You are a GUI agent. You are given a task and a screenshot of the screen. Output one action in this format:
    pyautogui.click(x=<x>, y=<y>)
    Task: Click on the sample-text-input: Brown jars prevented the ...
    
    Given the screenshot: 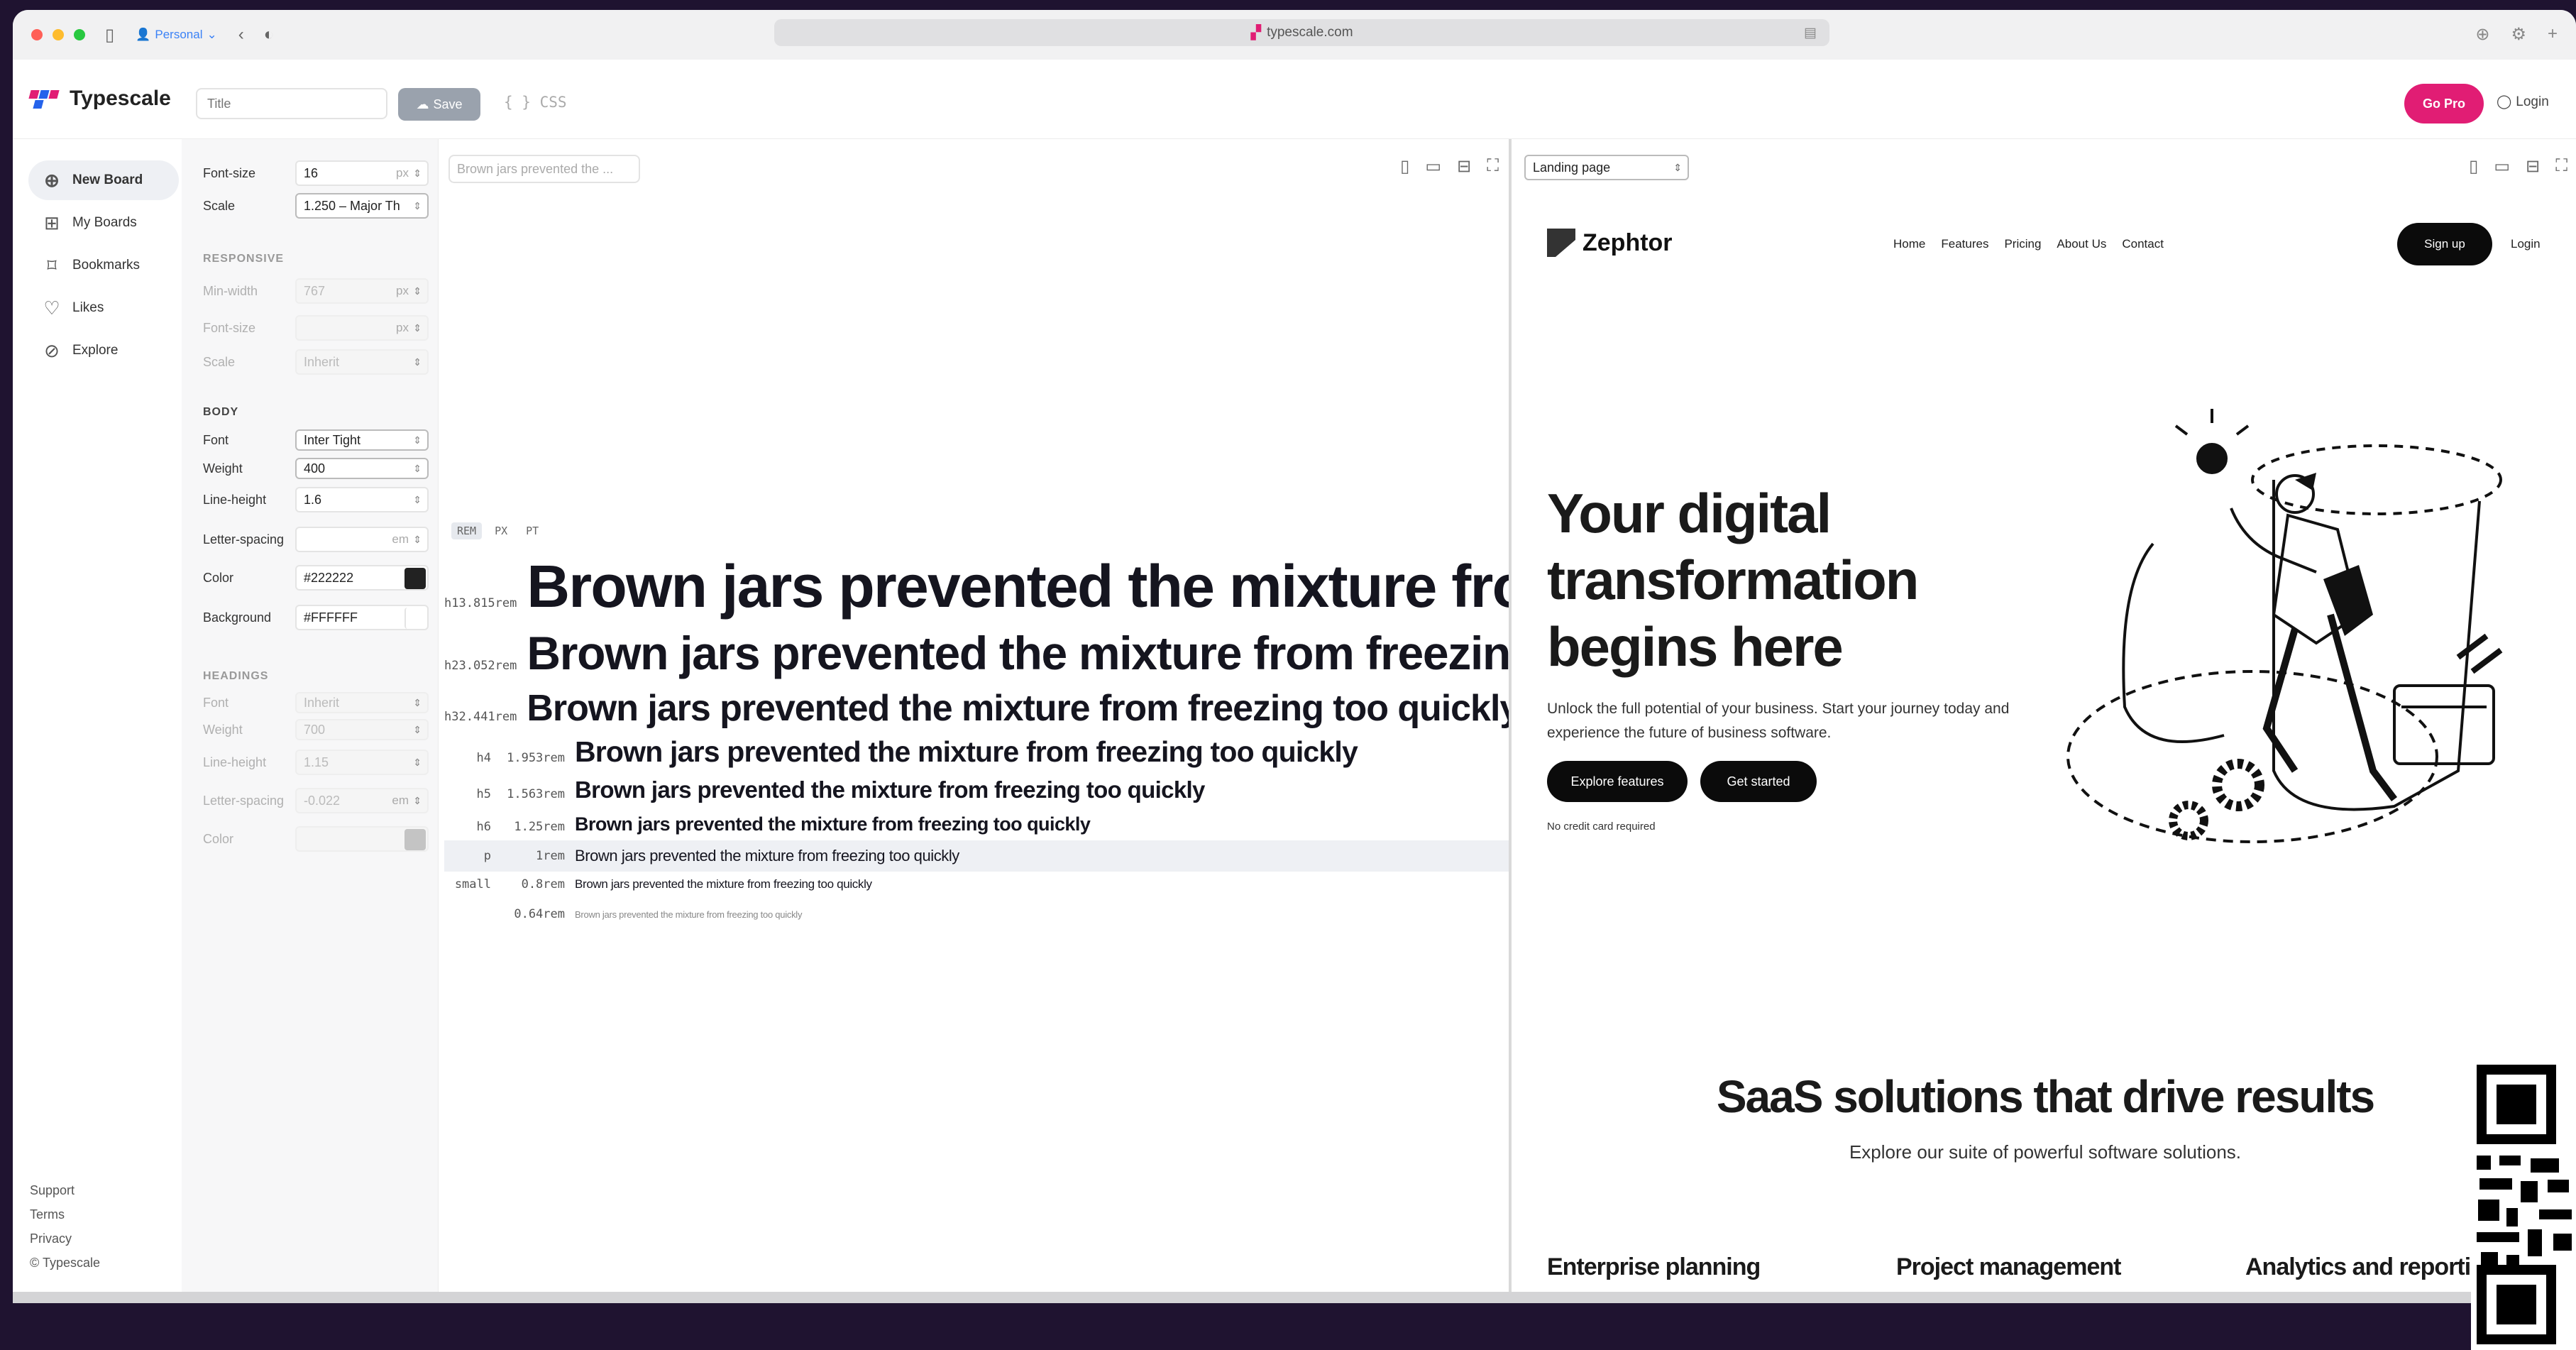 What is the action you would take?
    pyautogui.click(x=544, y=169)
    